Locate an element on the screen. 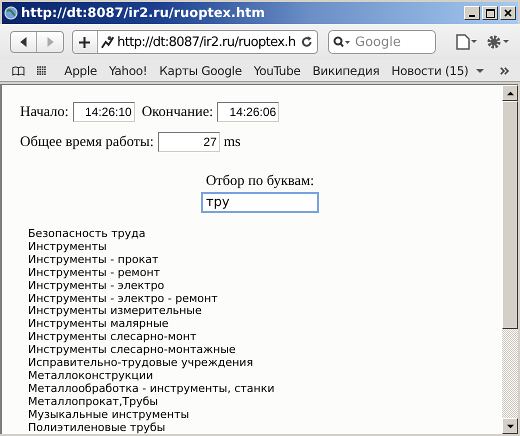 This screenshot has width=520, height=436. maximize-button is located at coordinates (490, 13).